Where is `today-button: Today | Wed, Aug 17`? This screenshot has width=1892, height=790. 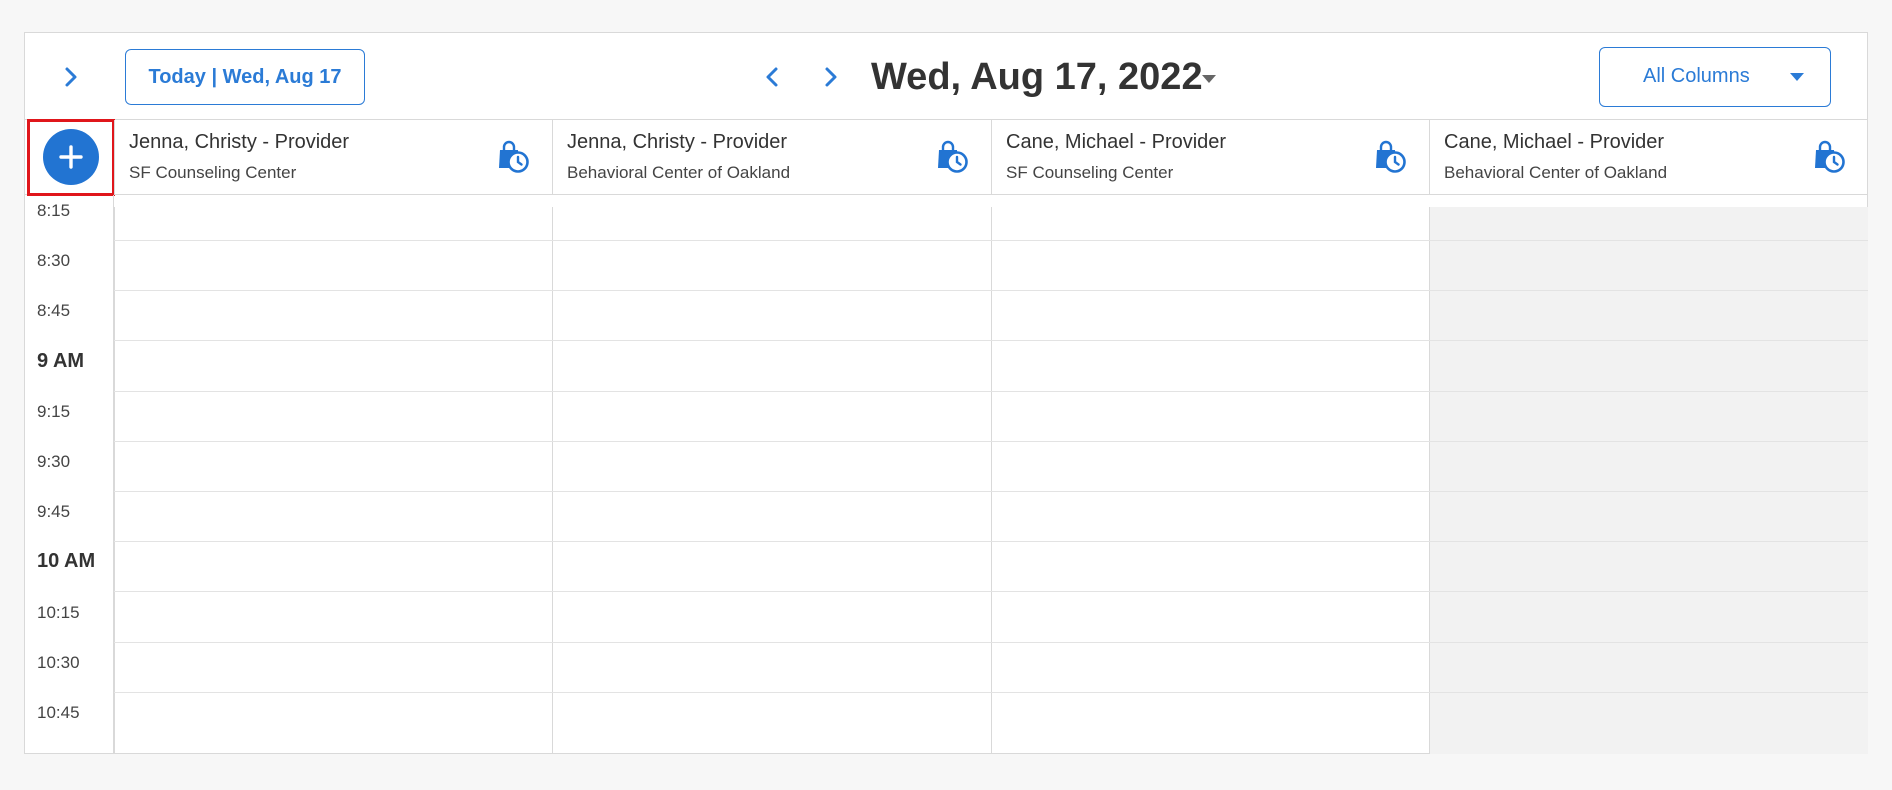 today-button: Today | Wed, Aug 17 is located at coordinates (245, 77).